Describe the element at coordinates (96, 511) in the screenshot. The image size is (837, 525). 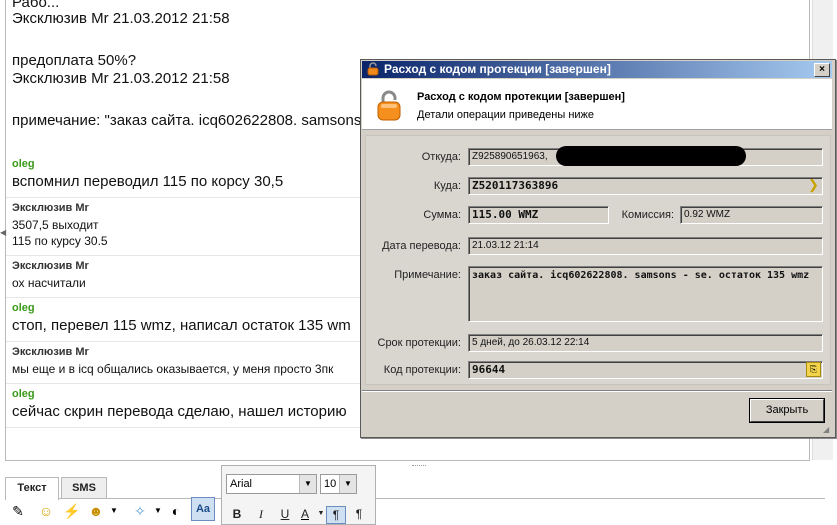
I see `emoticon-icon: ☻` at that location.